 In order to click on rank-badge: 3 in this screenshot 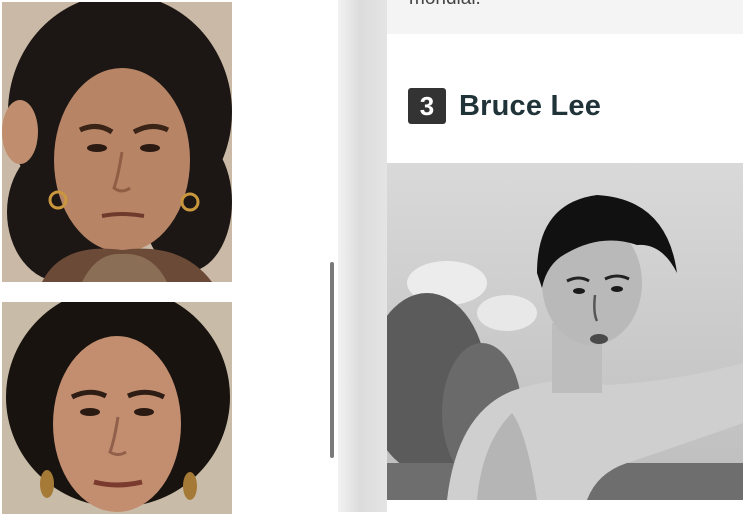, I will do `click(427, 106)`.